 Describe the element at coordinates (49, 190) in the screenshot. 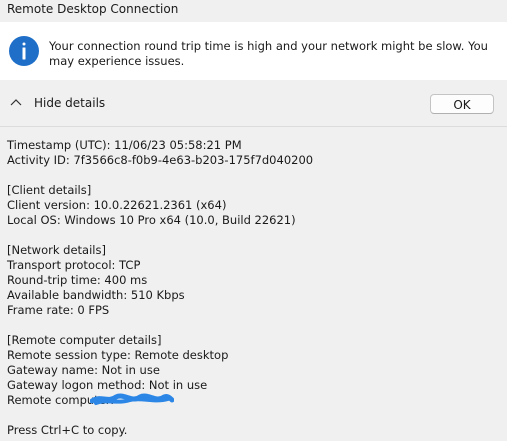

I see `client-details-header: [Client details]` at that location.